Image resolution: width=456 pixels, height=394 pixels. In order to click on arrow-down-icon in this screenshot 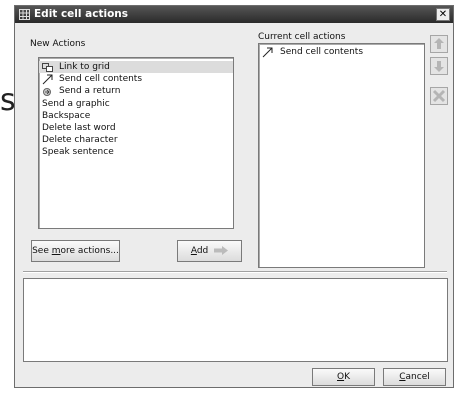, I will do `click(439, 66)`.